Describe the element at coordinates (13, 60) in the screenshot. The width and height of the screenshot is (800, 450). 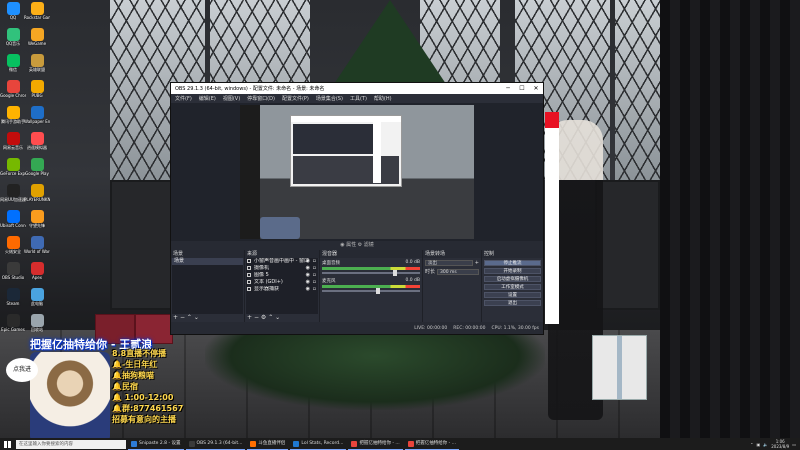
I see `app-icon` at that location.